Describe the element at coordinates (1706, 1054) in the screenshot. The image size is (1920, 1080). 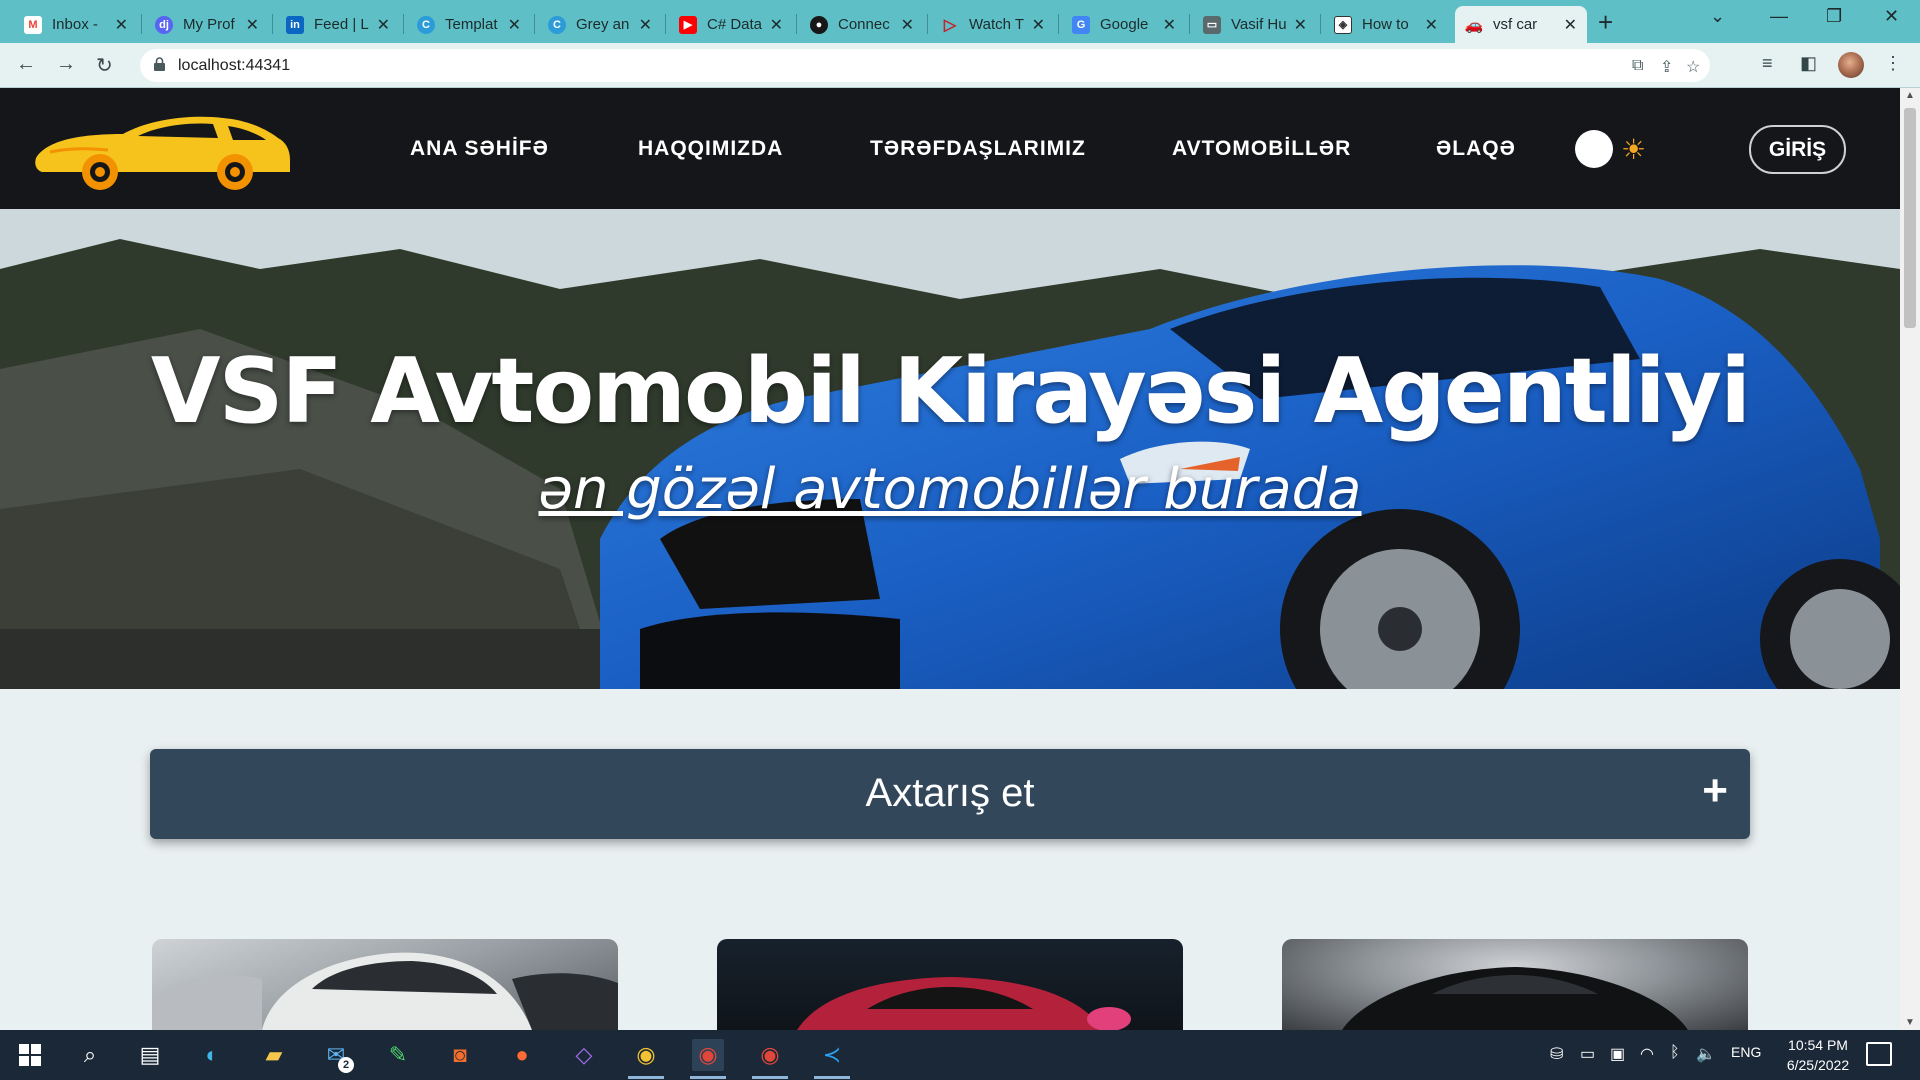
I see `volume-icon: 🔈` at that location.